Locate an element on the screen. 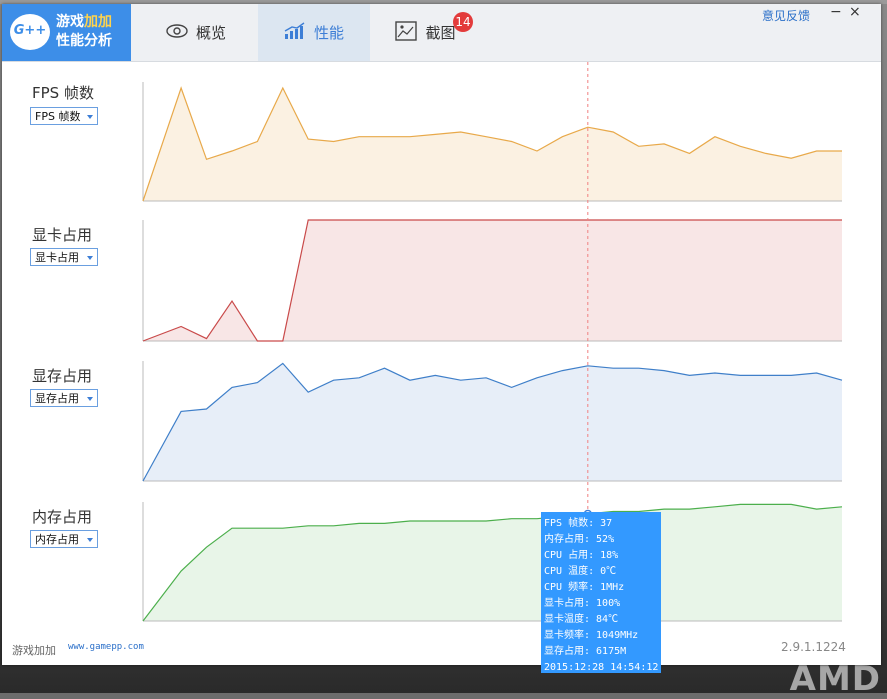 This screenshot has width=887, height=699. footer-brand: 游戏加加 is located at coordinates (34, 650).